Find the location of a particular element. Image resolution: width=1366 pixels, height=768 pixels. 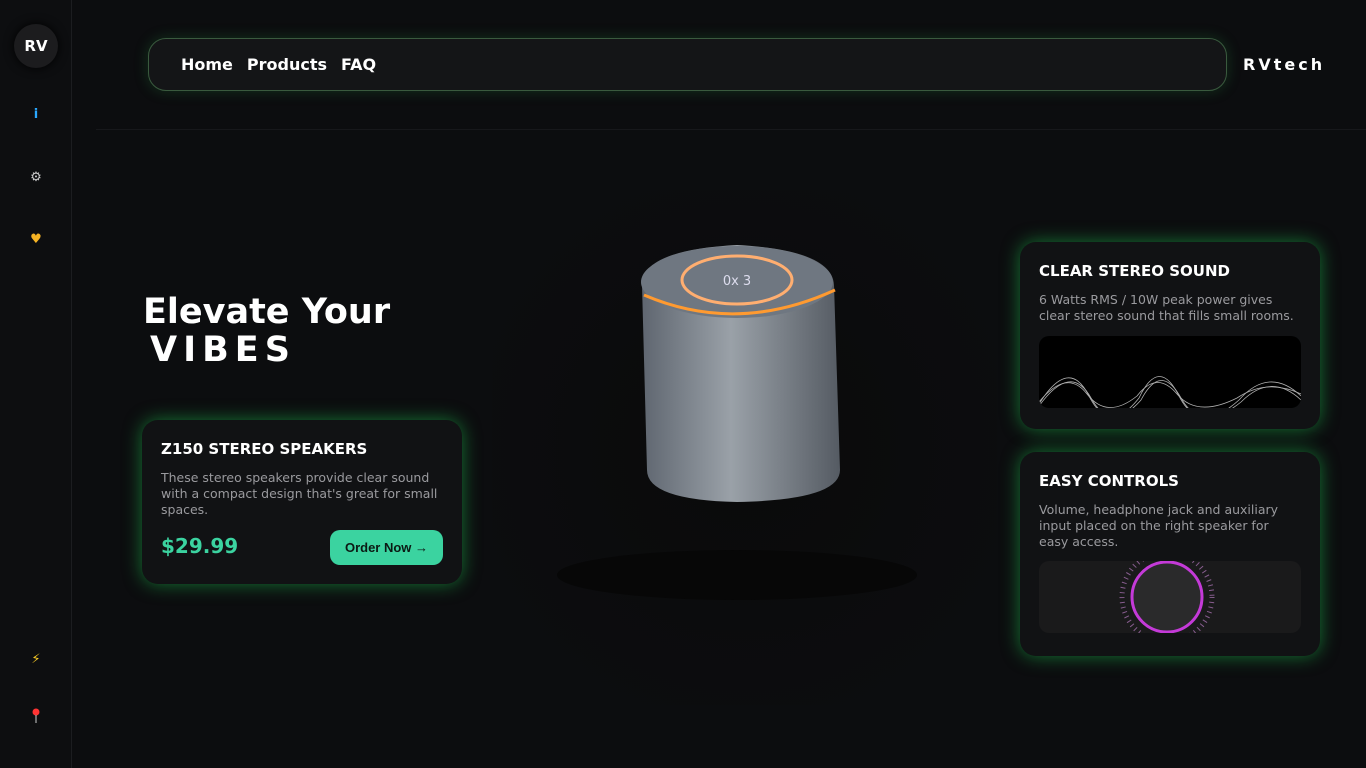

volume-knob-image is located at coordinates (1170, 597).